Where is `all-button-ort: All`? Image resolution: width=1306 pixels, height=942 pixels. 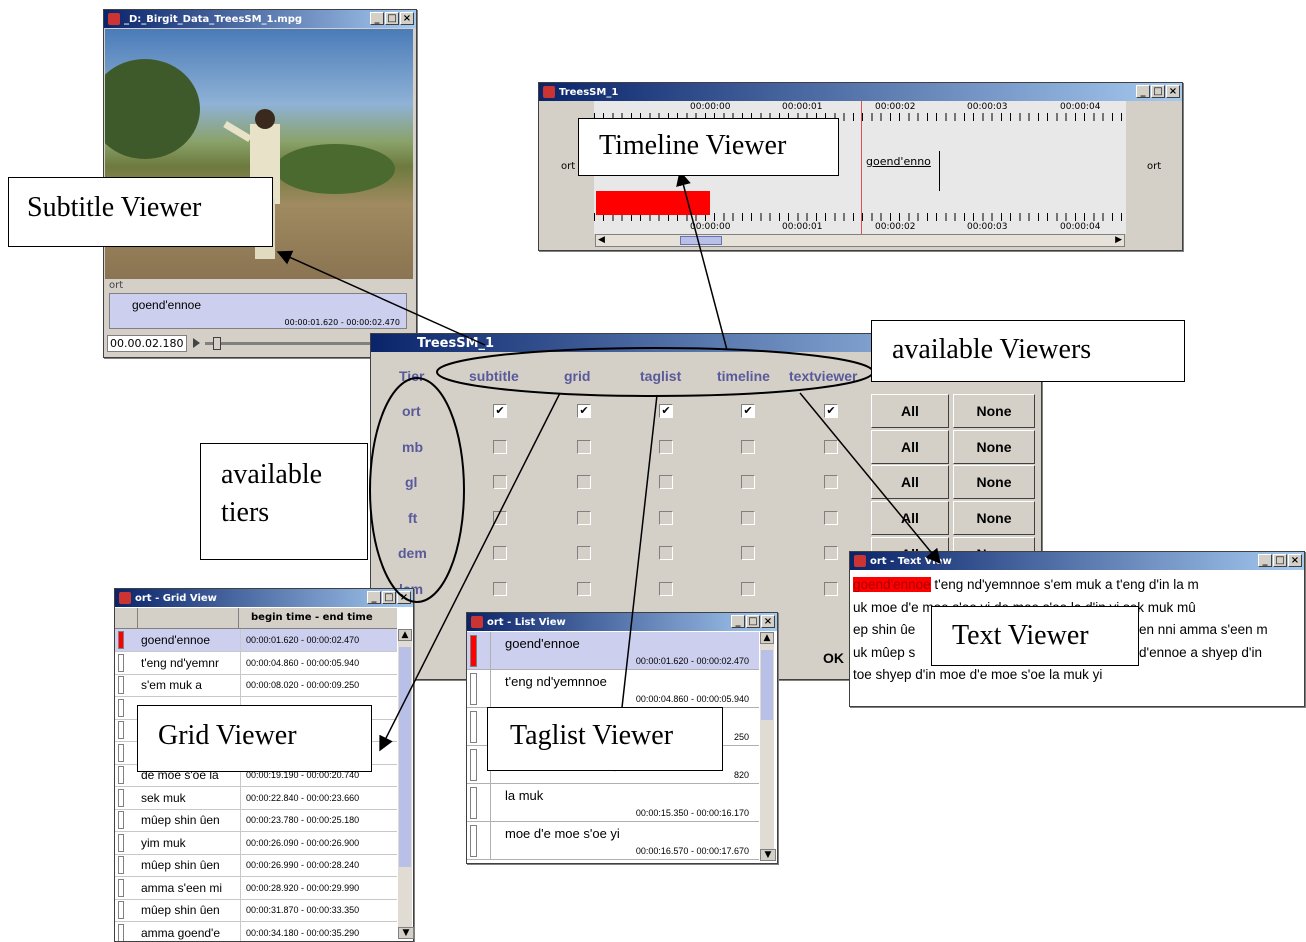 all-button-ort: All is located at coordinates (910, 411).